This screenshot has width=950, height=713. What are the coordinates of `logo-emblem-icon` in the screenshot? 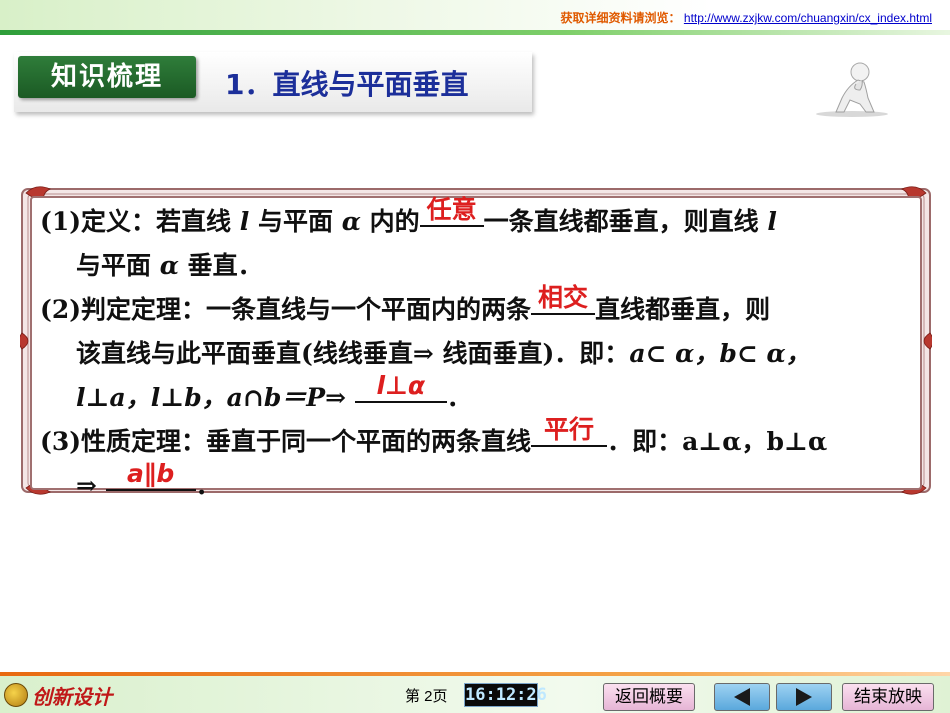 It's located at (16, 695).